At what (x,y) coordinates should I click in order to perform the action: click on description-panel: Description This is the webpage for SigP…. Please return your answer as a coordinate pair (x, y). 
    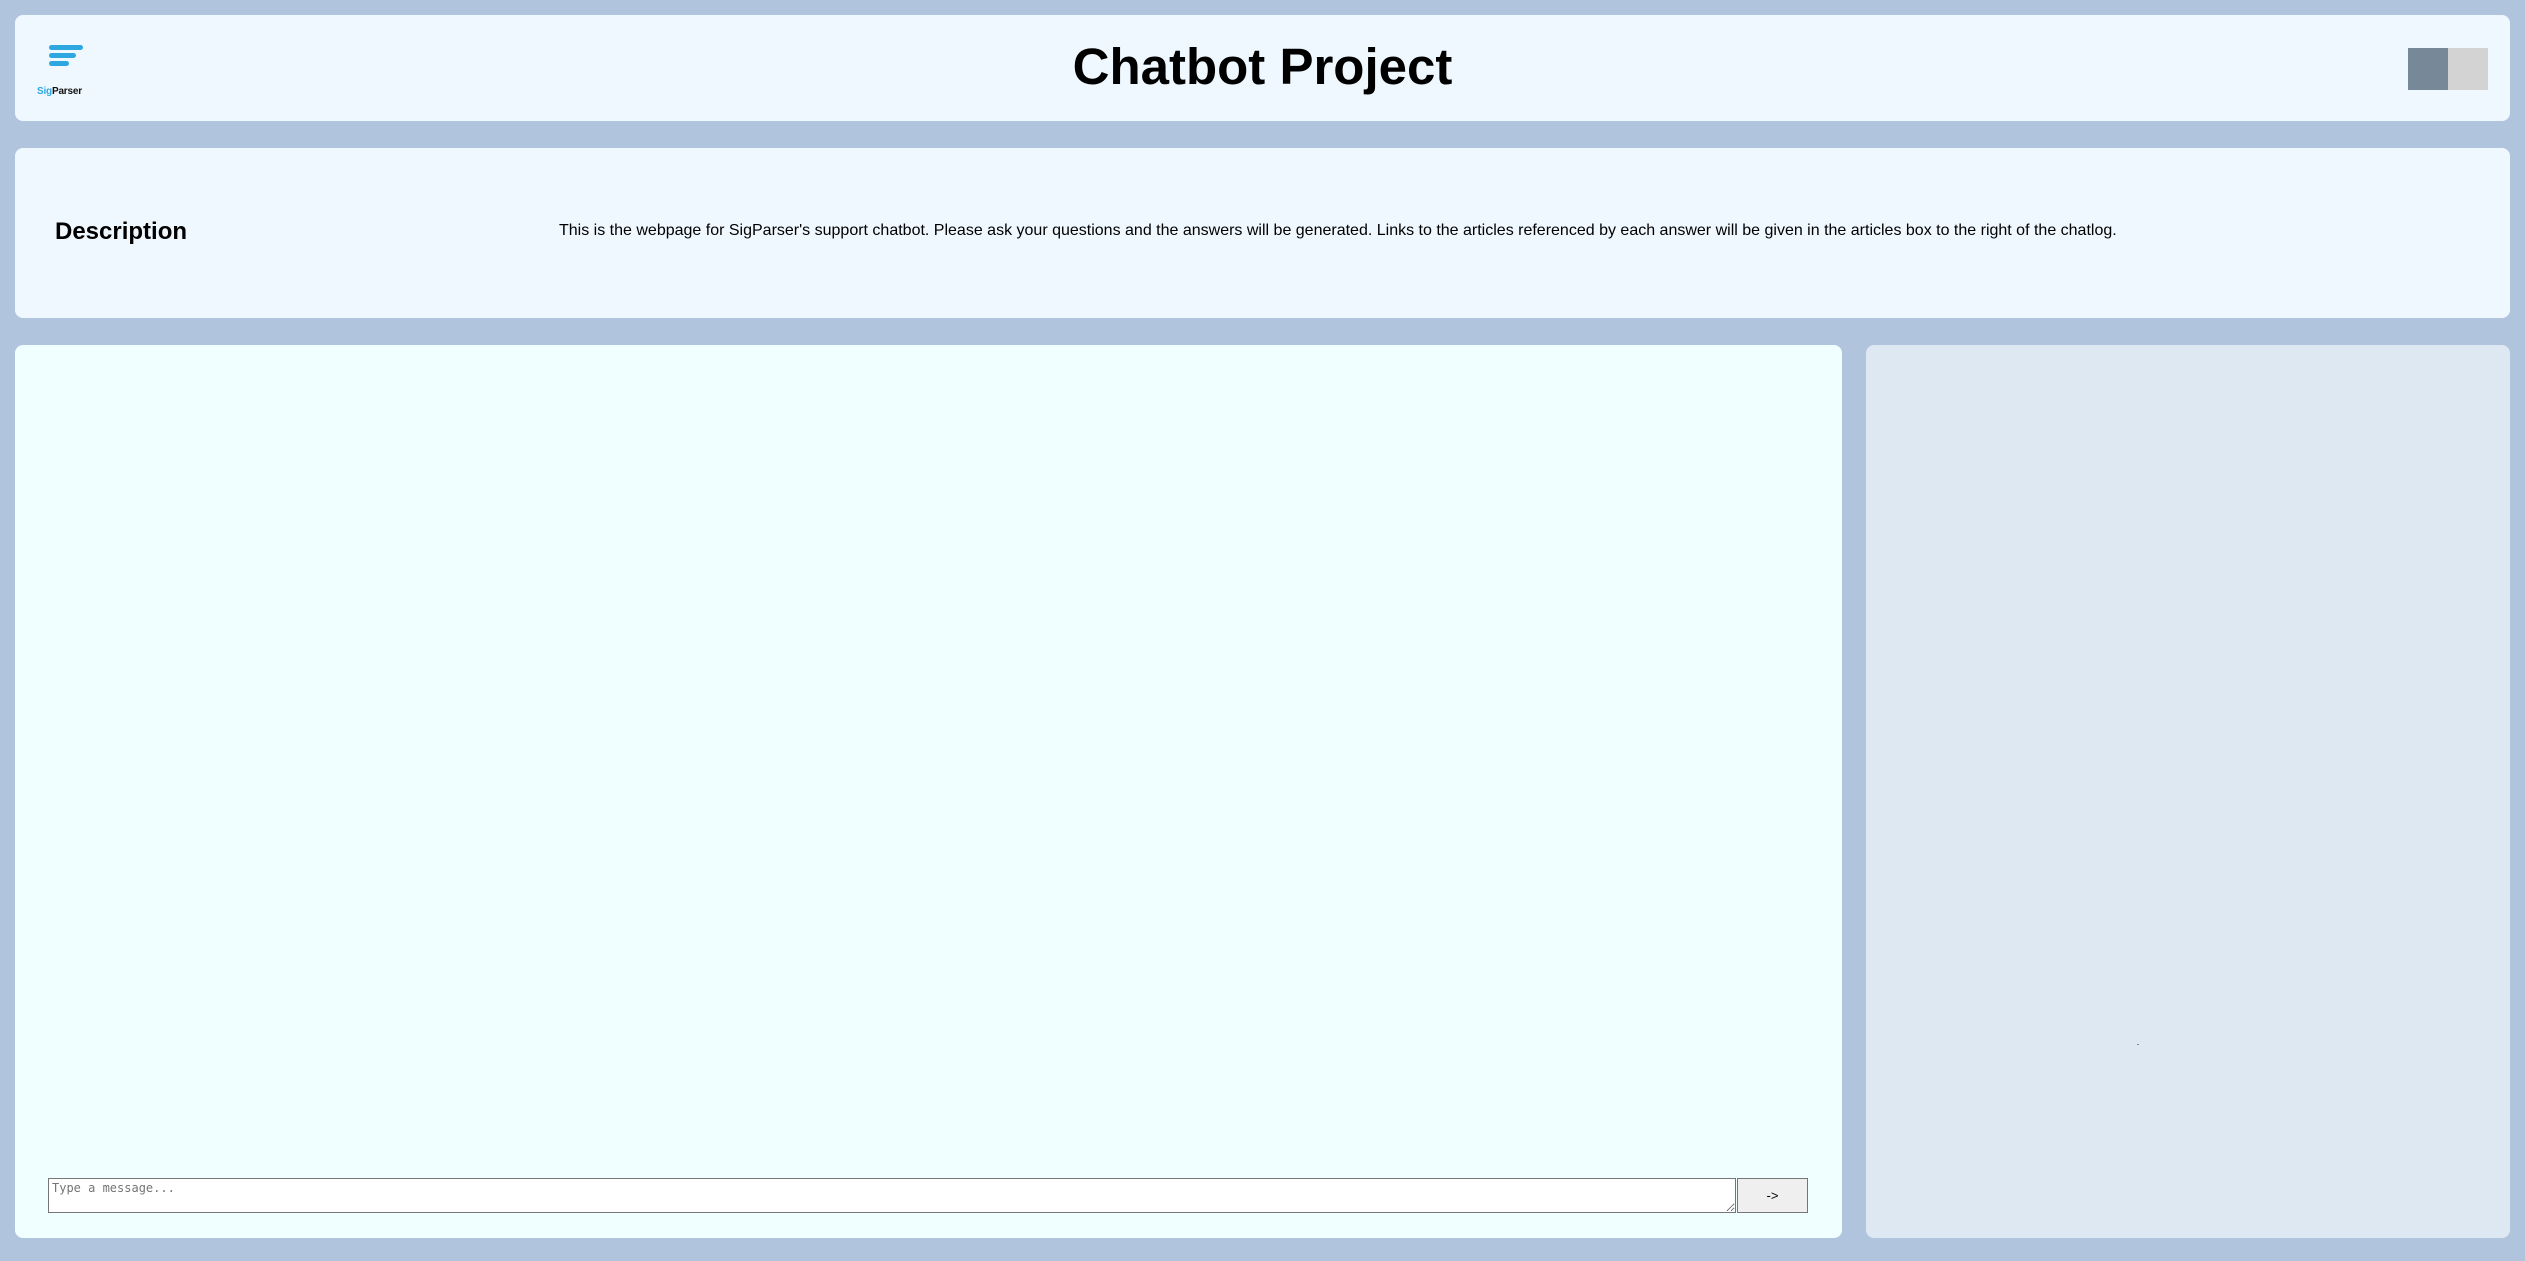
    Looking at the image, I should click on (1262, 233).